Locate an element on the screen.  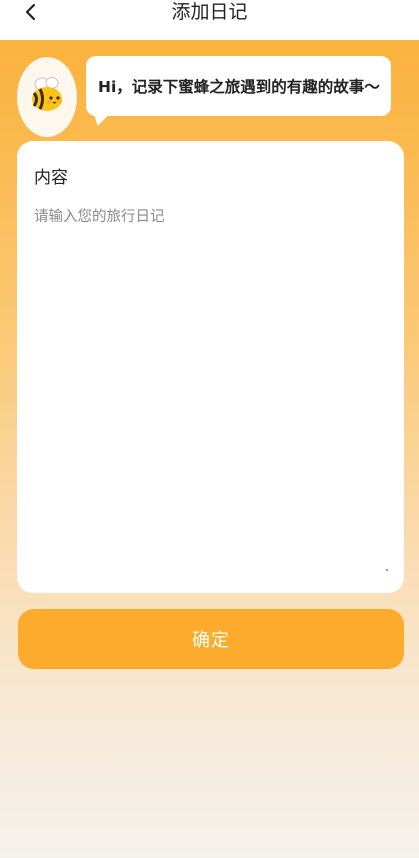
bee-icon is located at coordinates (47, 97).